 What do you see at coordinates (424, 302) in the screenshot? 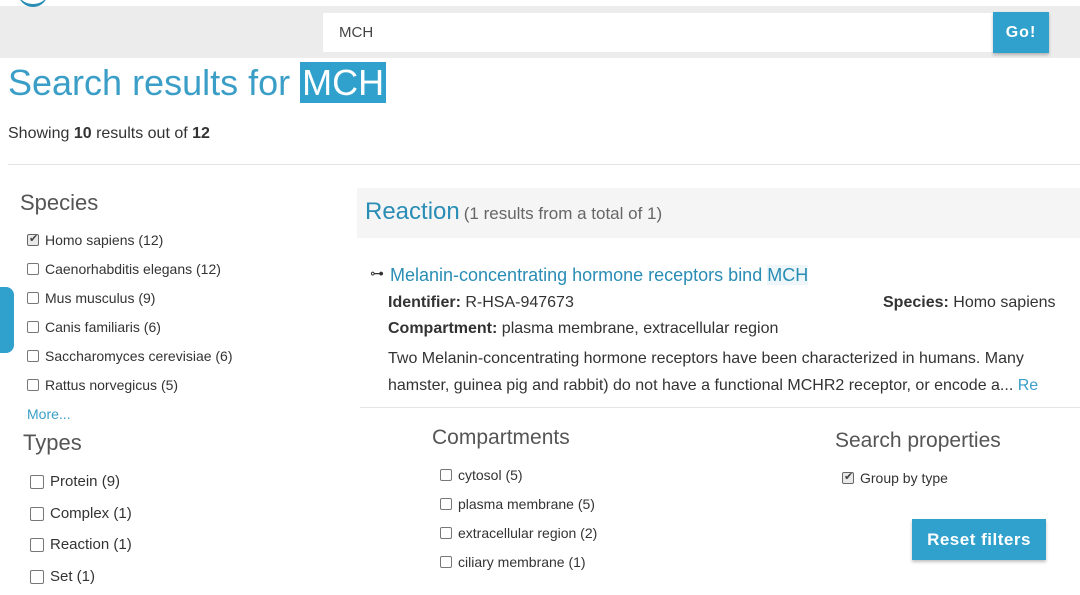
I see `identifier-label: Identifier:` at bounding box center [424, 302].